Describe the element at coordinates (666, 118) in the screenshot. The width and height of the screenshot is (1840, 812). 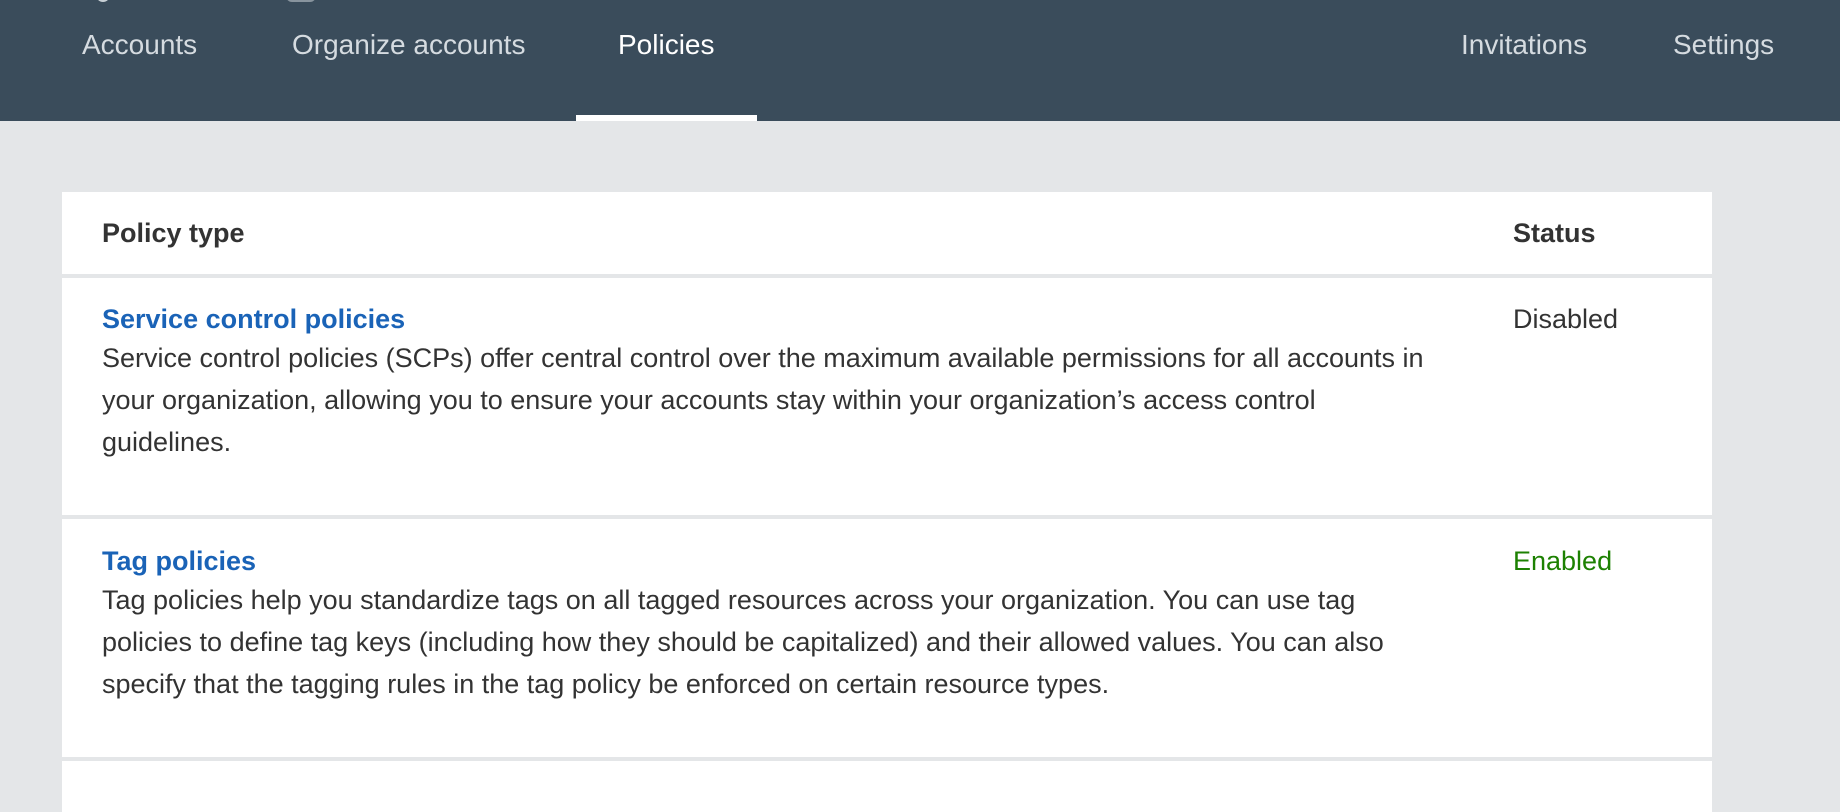
I see `active-tab-indicator` at that location.